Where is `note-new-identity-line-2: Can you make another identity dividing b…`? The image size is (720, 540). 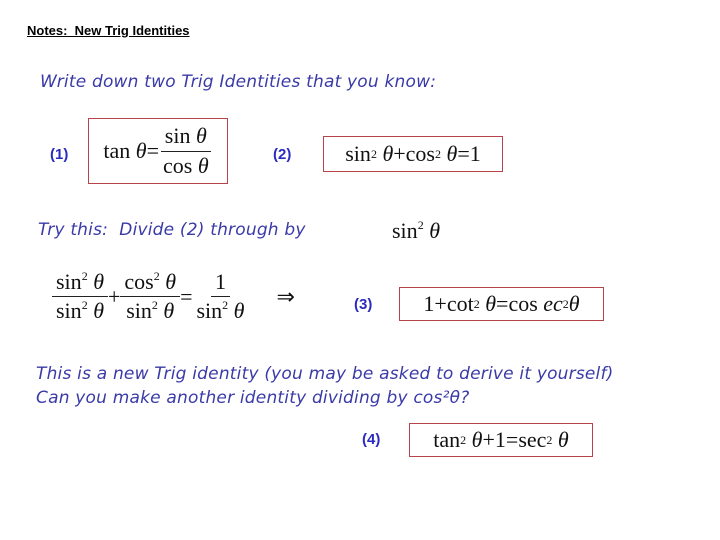
note-new-identity-line-2: Can you make another identity dividing b… is located at coordinates (253, 398).